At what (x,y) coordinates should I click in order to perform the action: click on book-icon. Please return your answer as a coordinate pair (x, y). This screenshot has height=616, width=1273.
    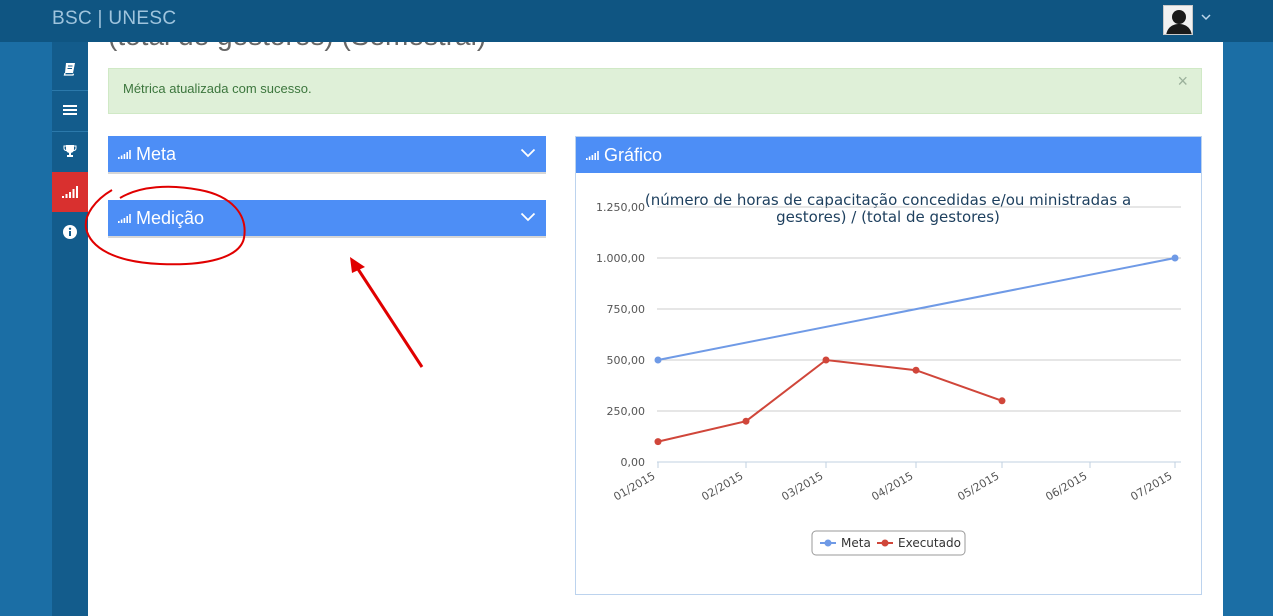
    Looking at the image, I should click on (69, 69).